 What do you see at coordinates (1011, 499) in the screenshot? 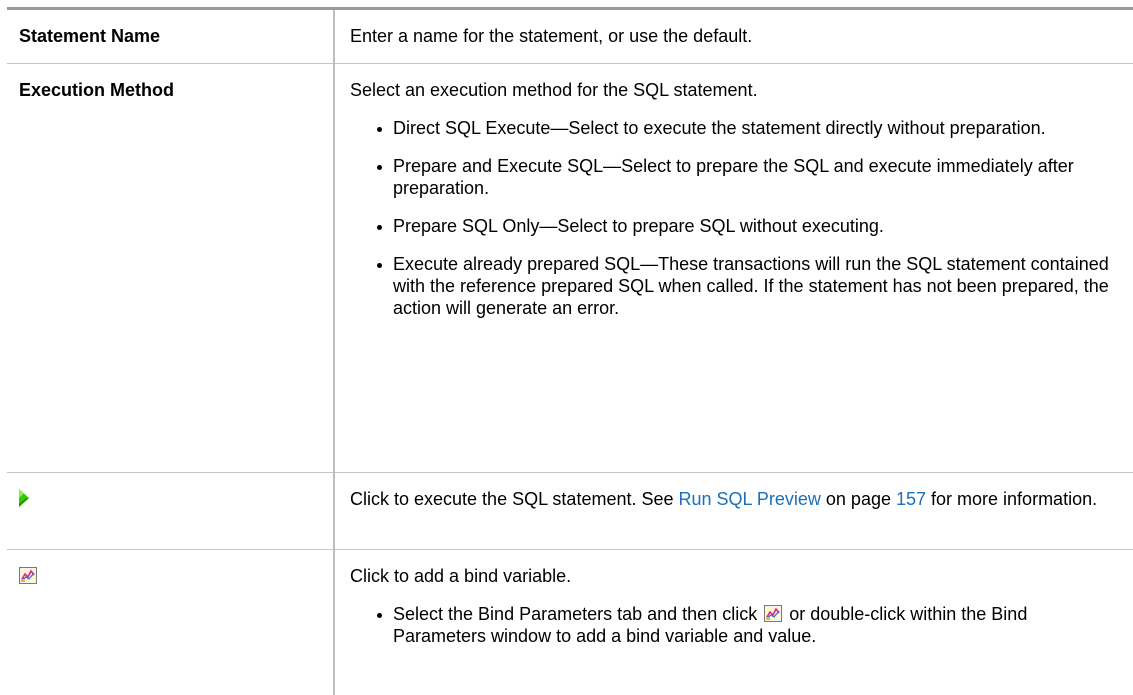
I see `run-sql-text-after: for more information.` at bounding box center [1011, 499].